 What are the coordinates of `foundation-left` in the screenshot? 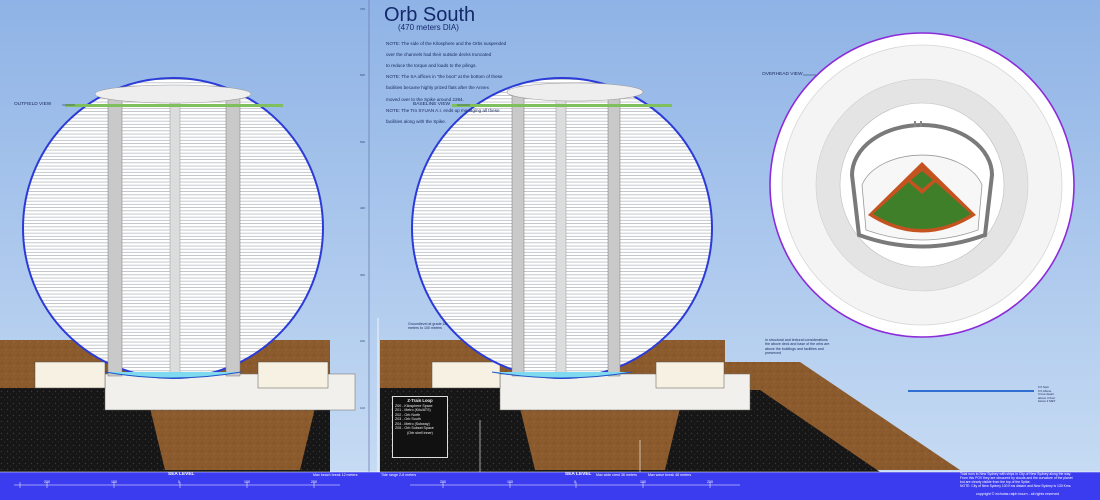 It's located at (232, 439).